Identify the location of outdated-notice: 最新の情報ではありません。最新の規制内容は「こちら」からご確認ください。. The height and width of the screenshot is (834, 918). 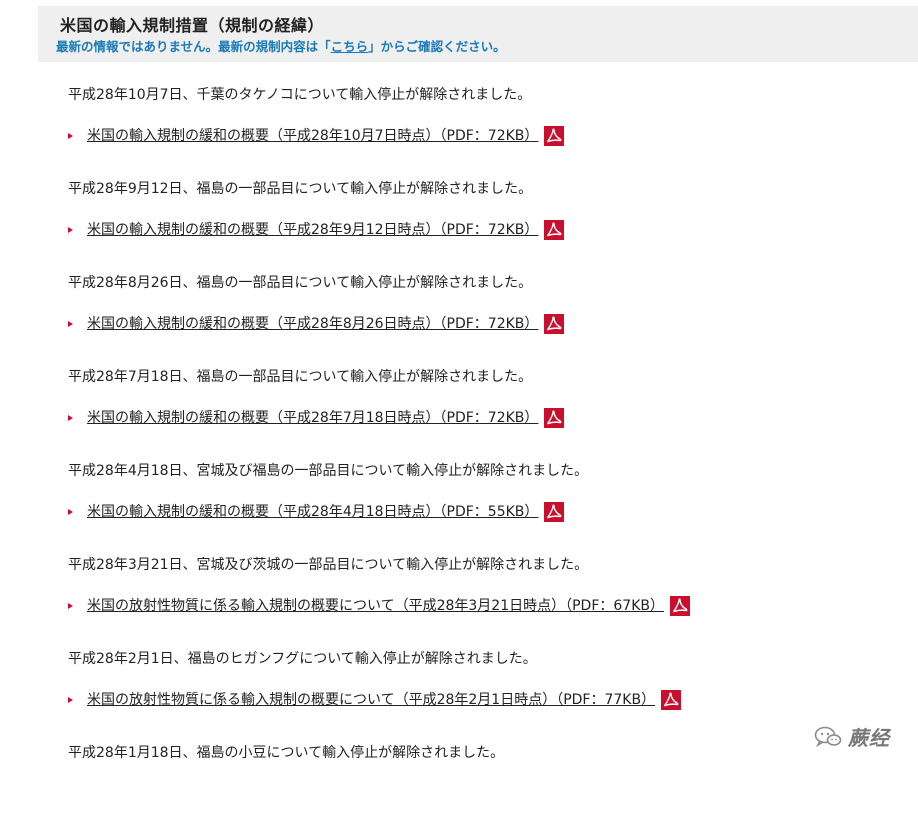
(281, 45).